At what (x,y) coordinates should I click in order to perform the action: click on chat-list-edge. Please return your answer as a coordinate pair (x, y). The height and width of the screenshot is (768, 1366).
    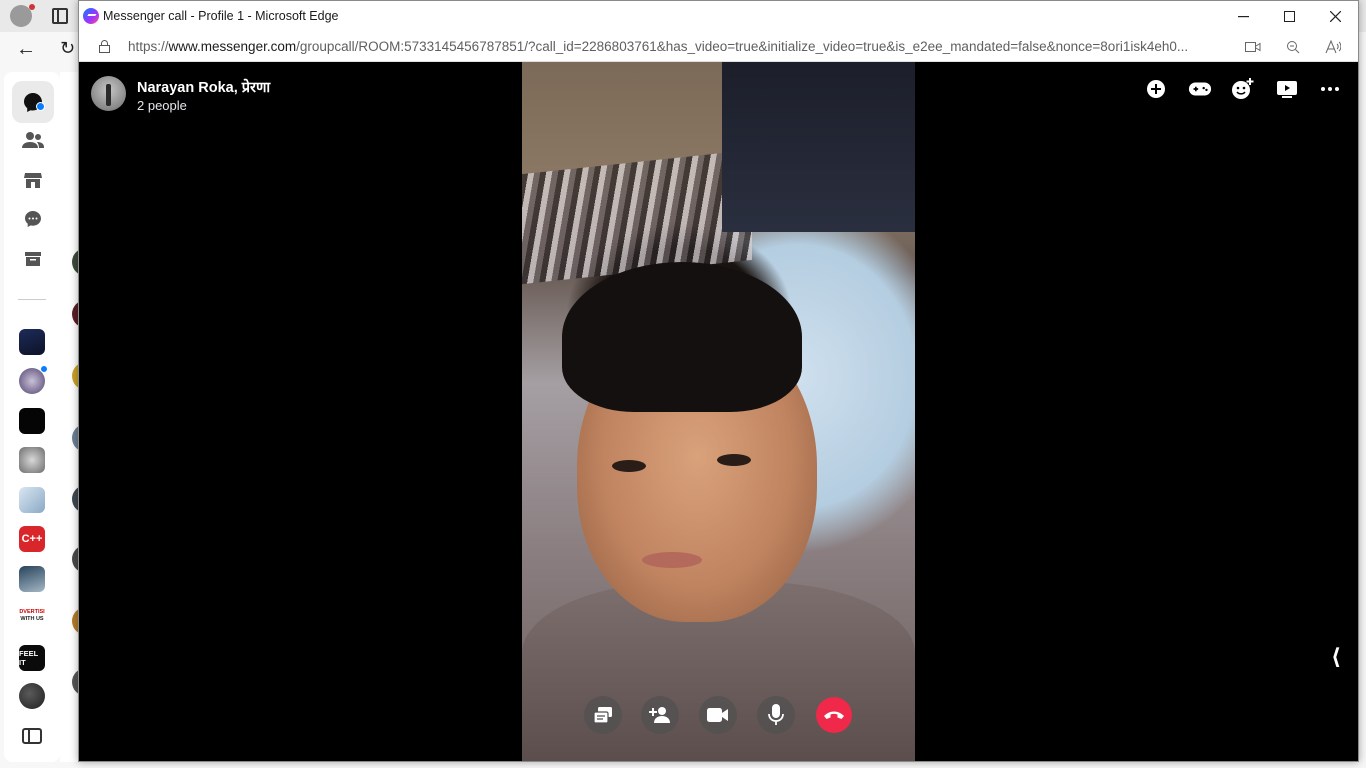
    Looking at the image, I should click on (70, 417).